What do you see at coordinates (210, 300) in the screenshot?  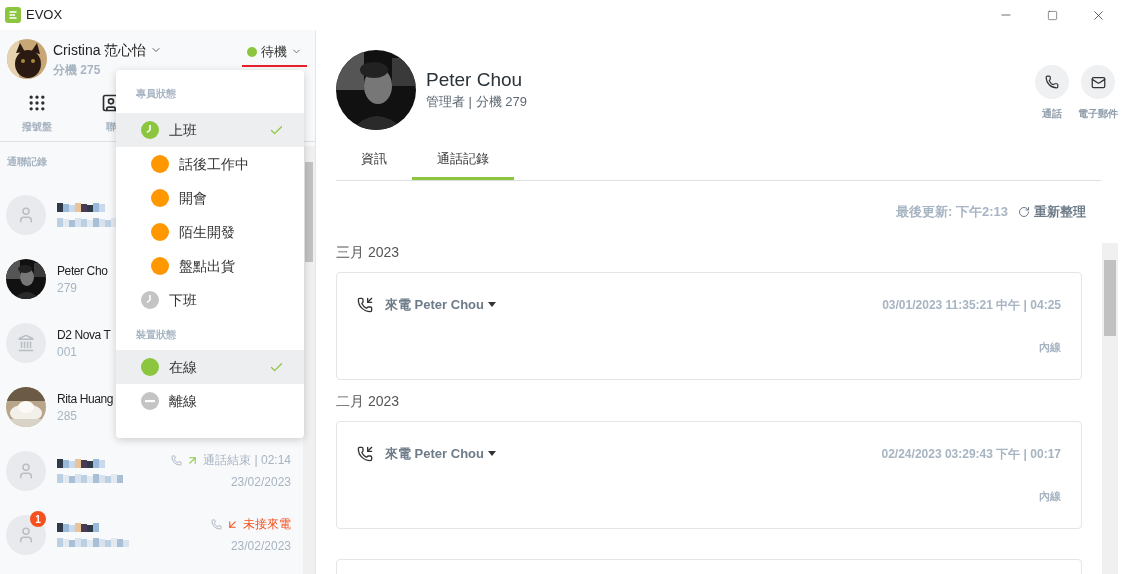 I see `status-option: 下班` at bounding box center [210, 300].